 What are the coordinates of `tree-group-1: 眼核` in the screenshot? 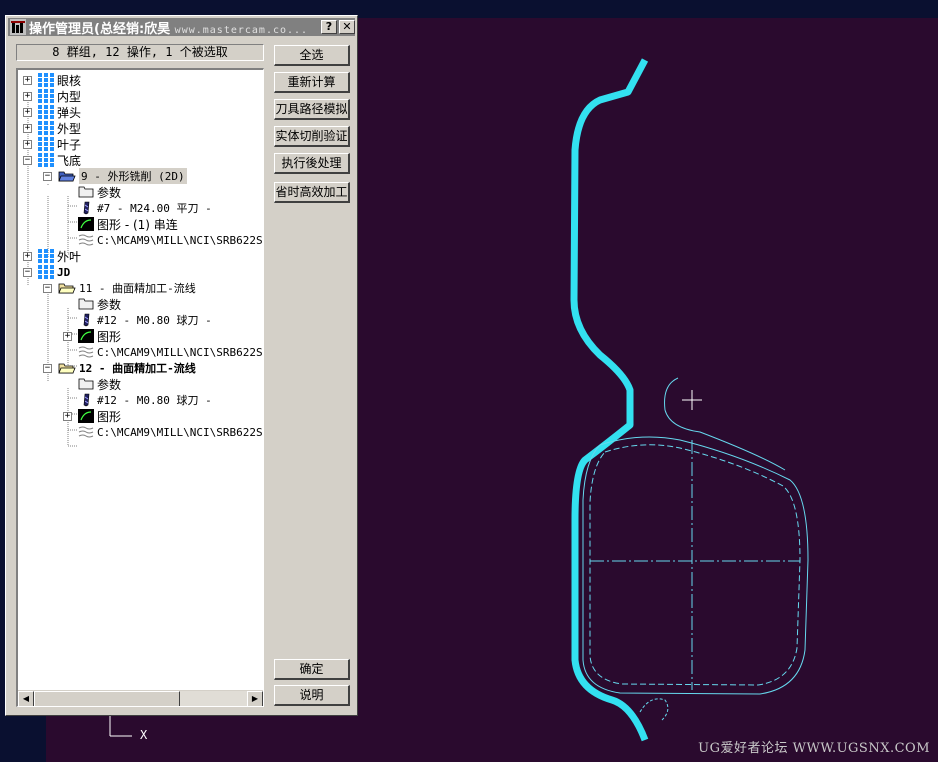 It's located at (59, 80).